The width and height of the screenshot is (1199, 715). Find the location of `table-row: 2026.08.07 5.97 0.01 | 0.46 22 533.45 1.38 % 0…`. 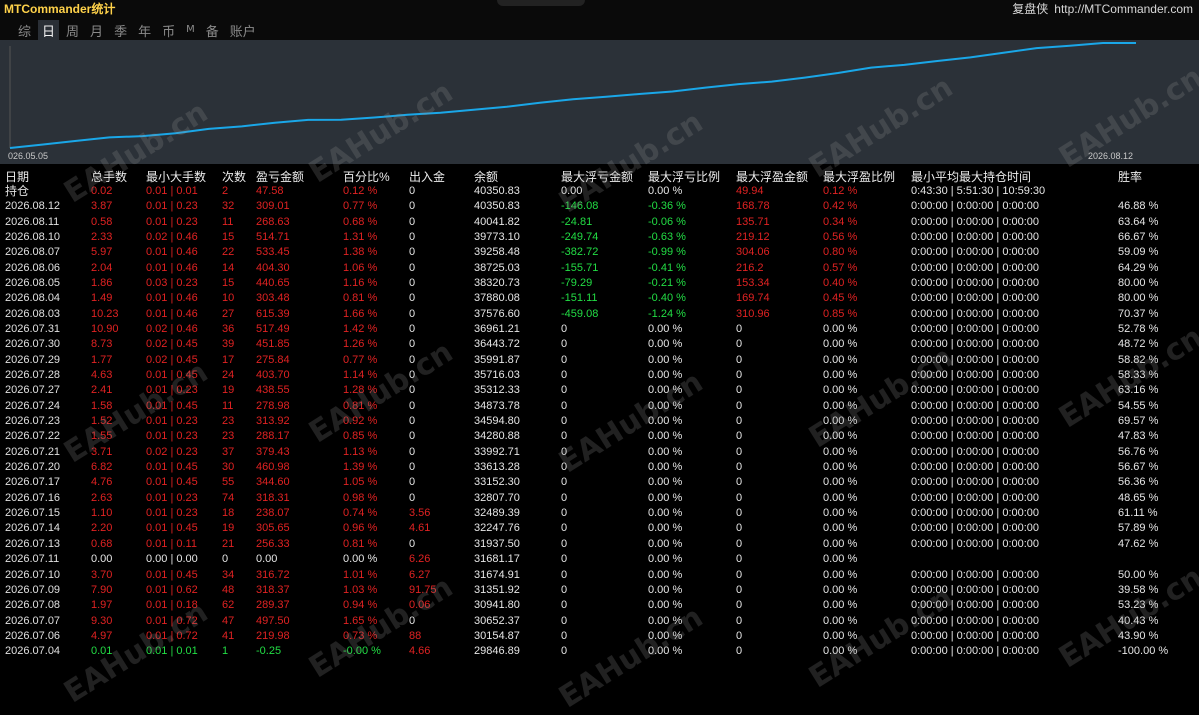

table-row: 2026.08.07 5.97 0.01 | 0.46 22 533.45 1.38 % 0… is located at coordinates (599, 252).